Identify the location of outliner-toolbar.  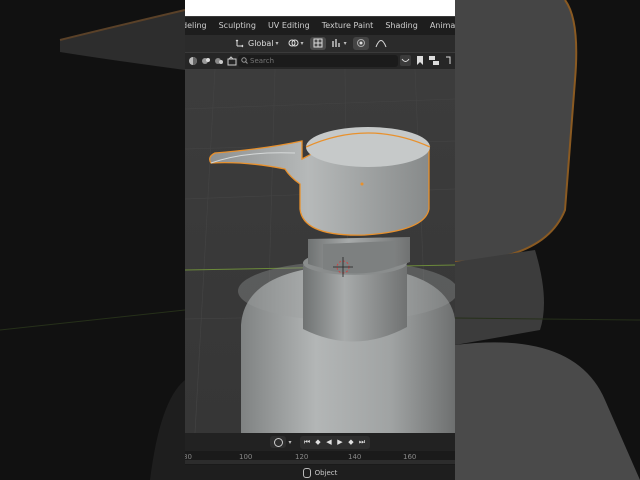
(320, 61).